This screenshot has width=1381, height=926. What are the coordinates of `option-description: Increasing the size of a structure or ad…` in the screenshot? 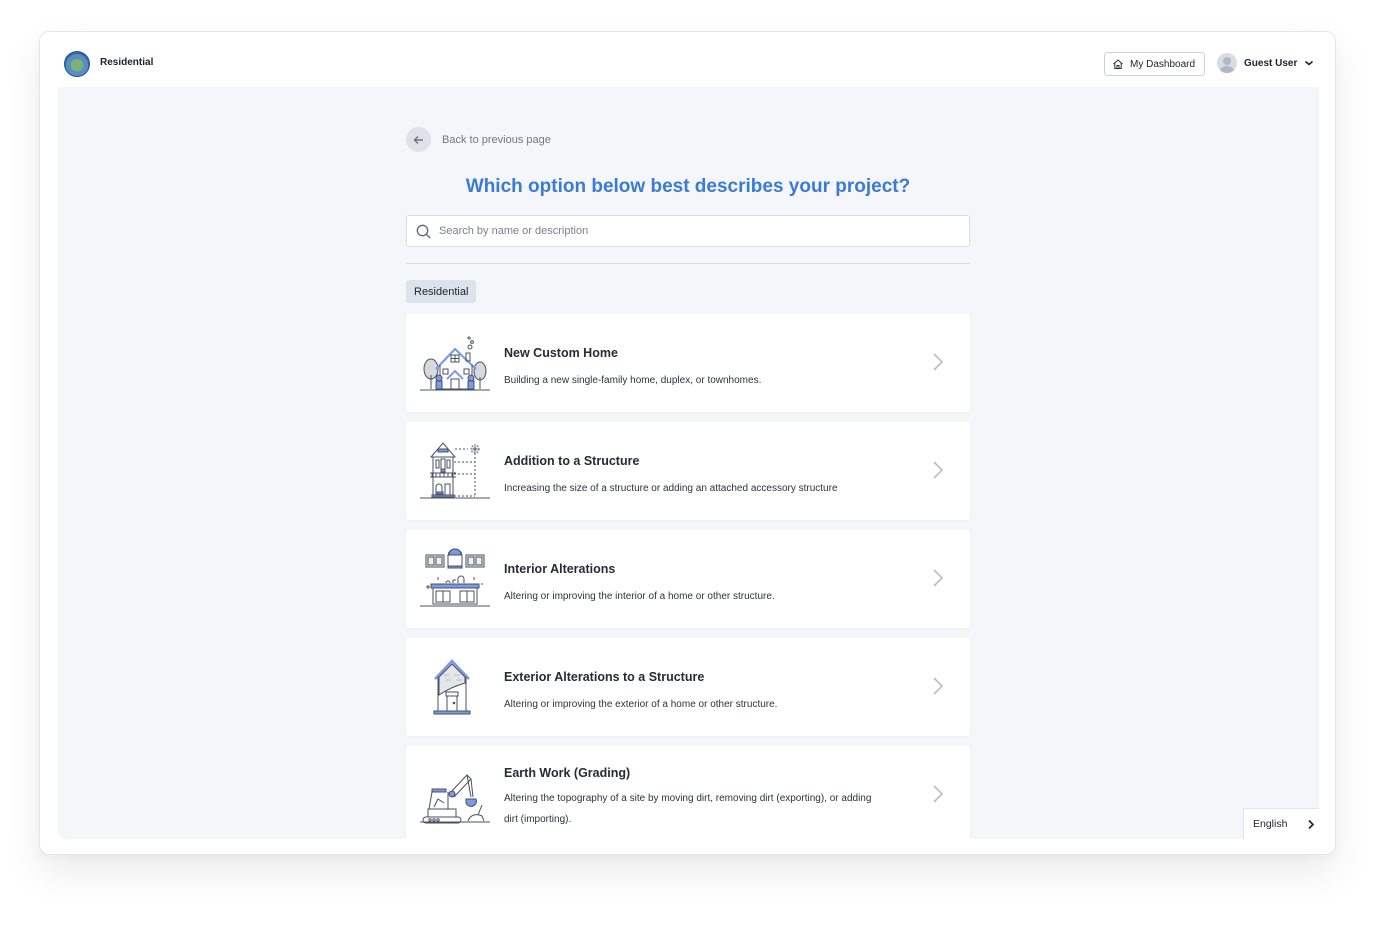 It's located at (671, 488).